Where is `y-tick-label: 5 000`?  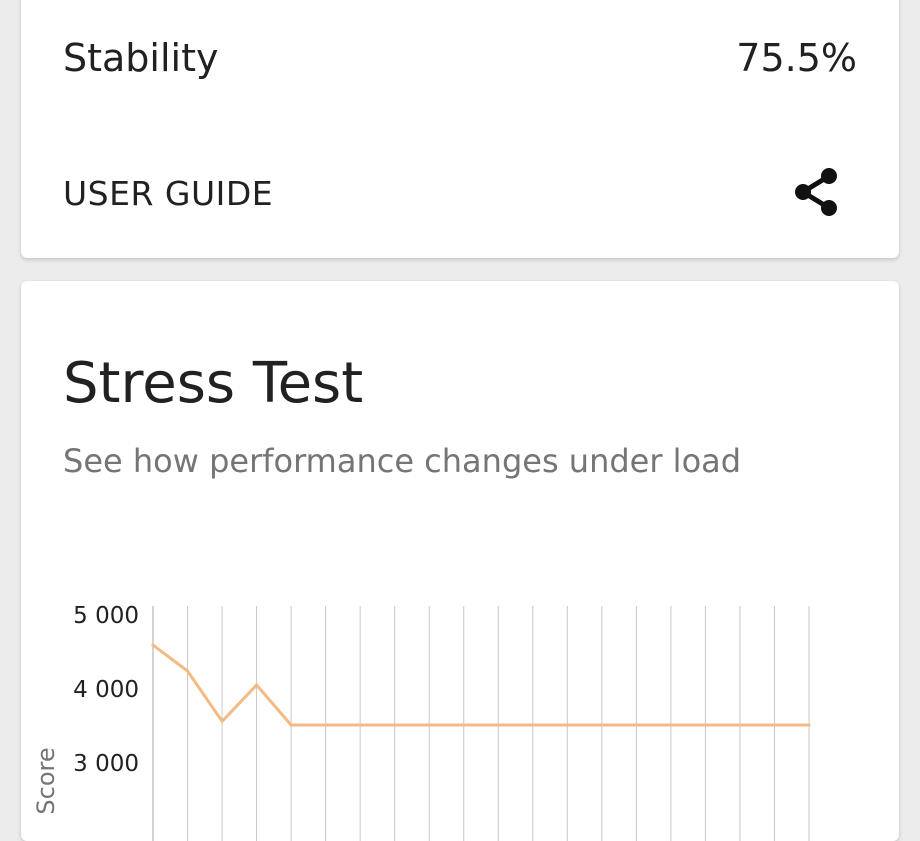 y-tick-label: 5 000 is located at coordinates (106, 616).